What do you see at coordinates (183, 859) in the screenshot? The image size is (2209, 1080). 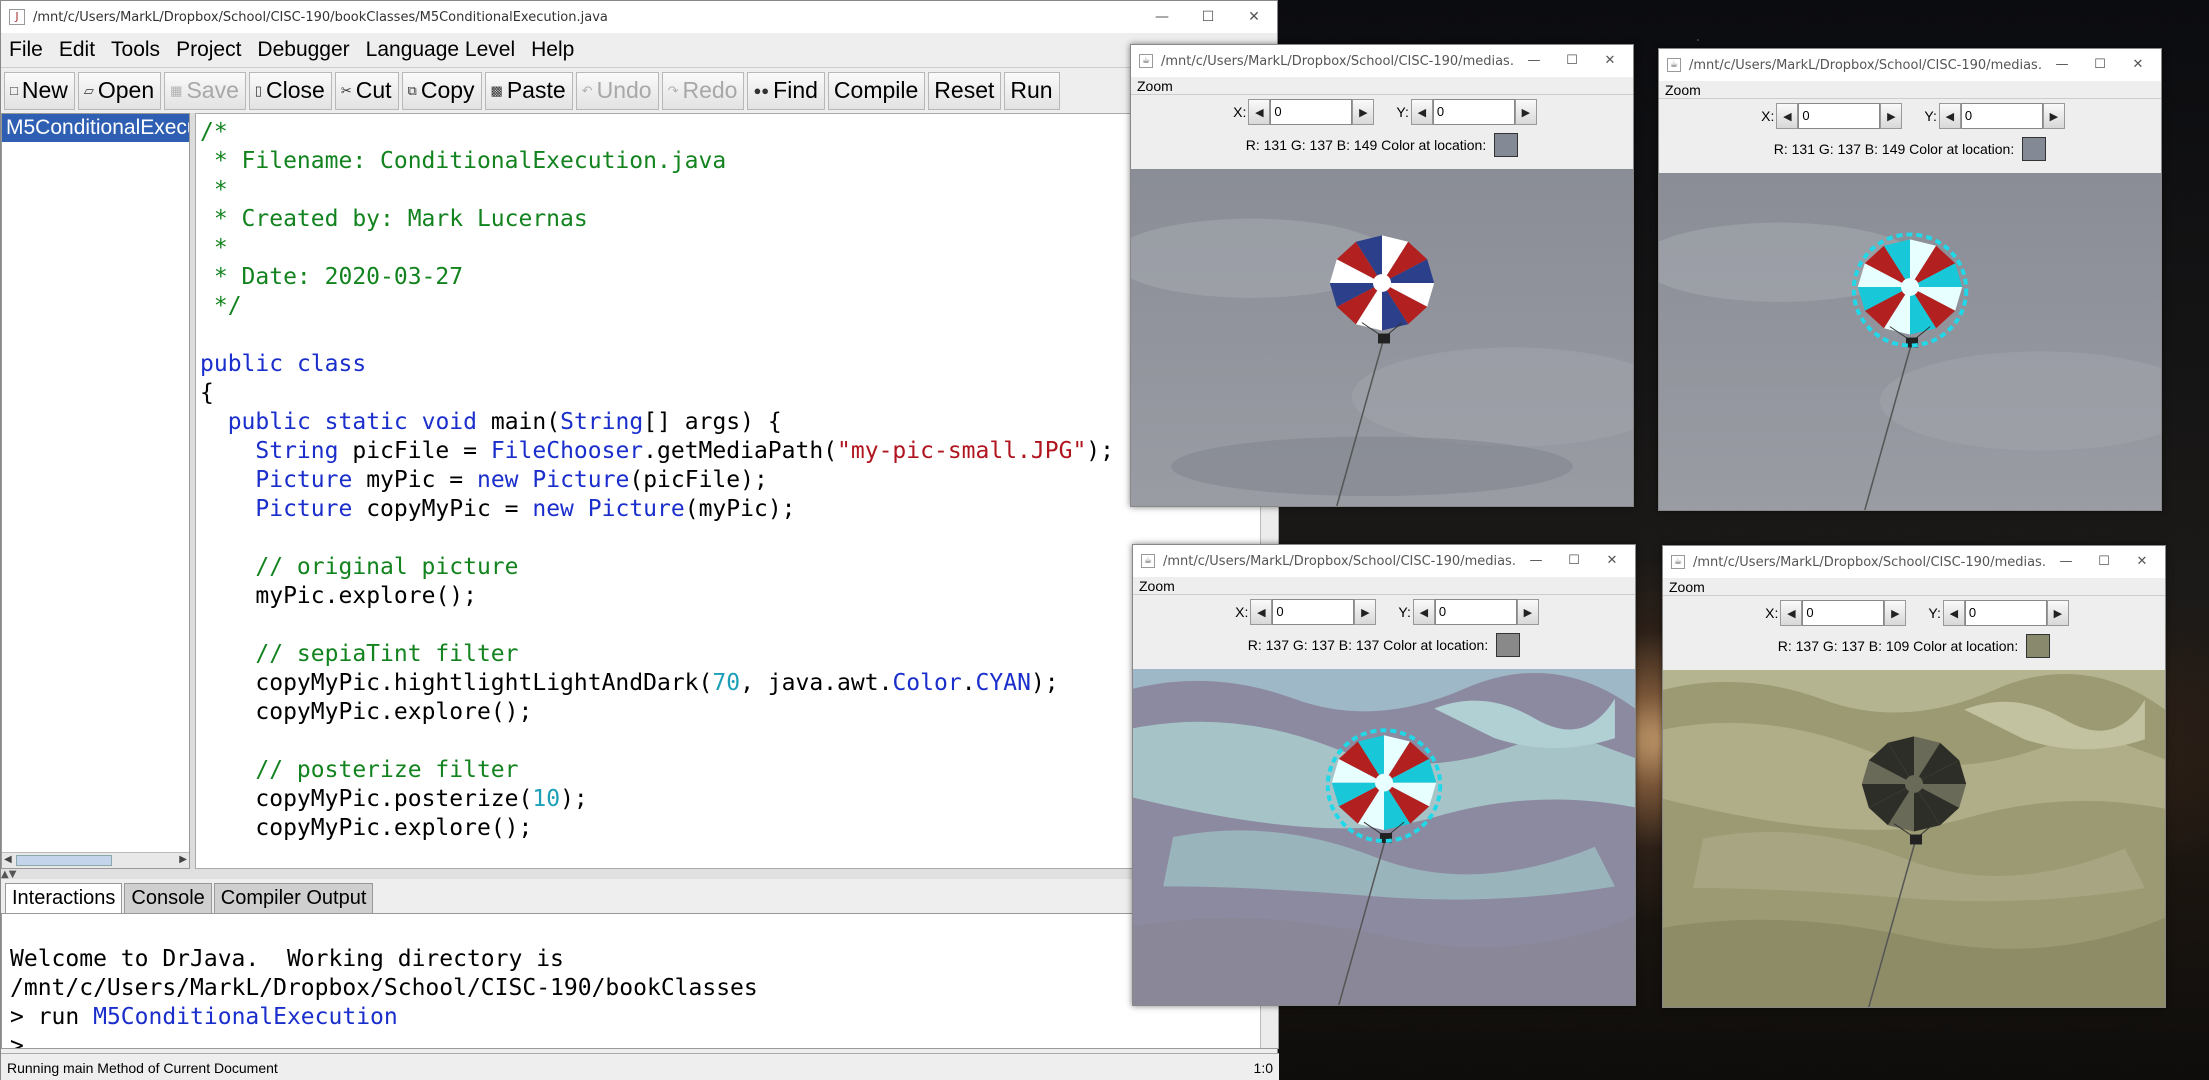 I see `scroll-right-icon: ▶` at bounding box center [183, 859].